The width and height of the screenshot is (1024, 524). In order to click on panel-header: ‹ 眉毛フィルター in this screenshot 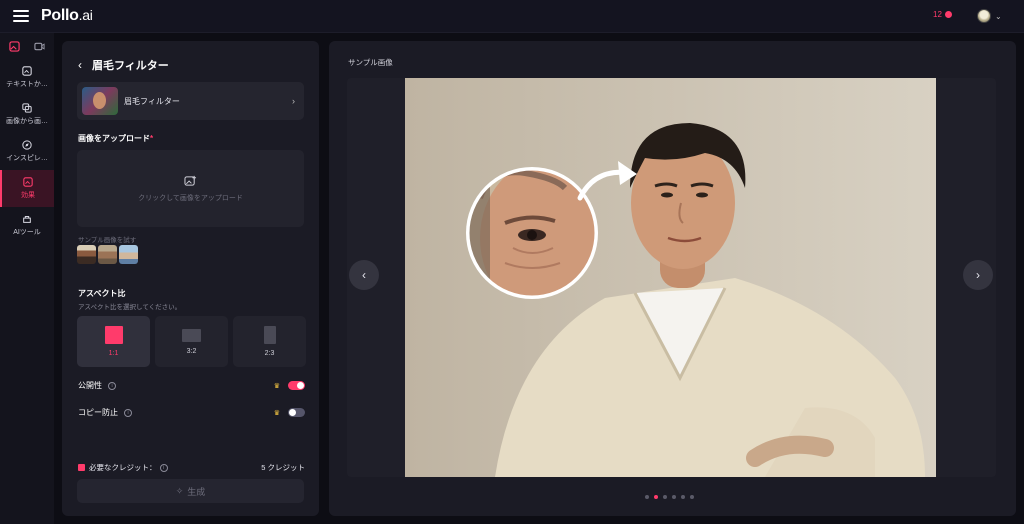, I will do `click(123, 65)`.